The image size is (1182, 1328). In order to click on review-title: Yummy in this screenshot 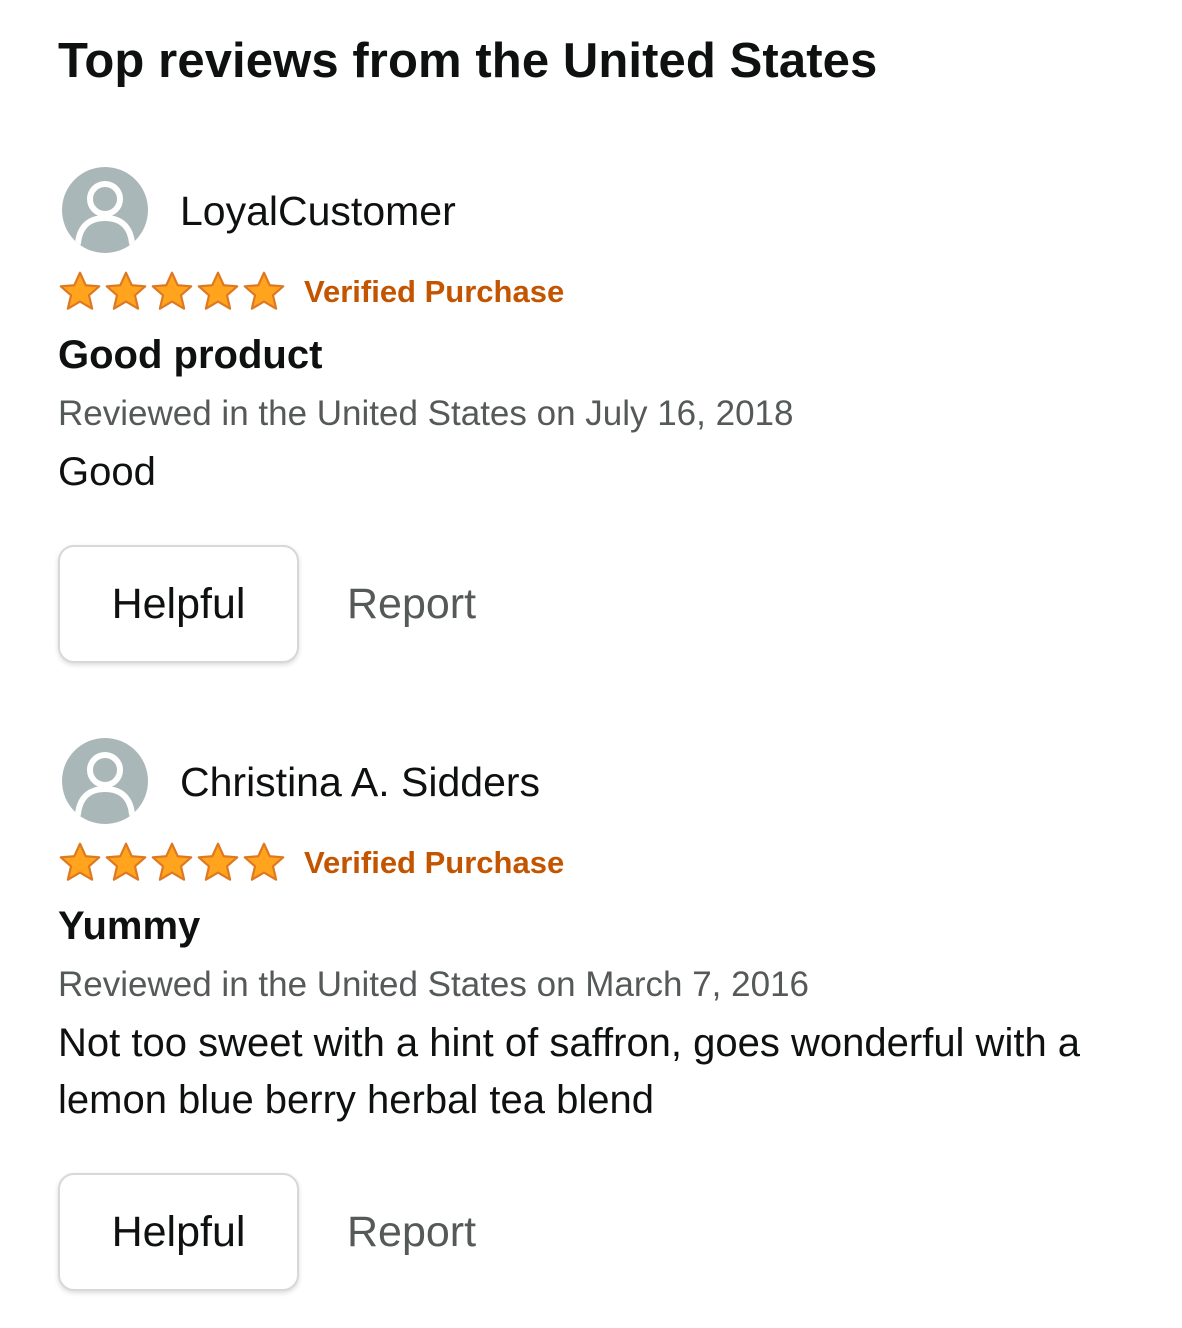, I will do `click(129, 926)`.